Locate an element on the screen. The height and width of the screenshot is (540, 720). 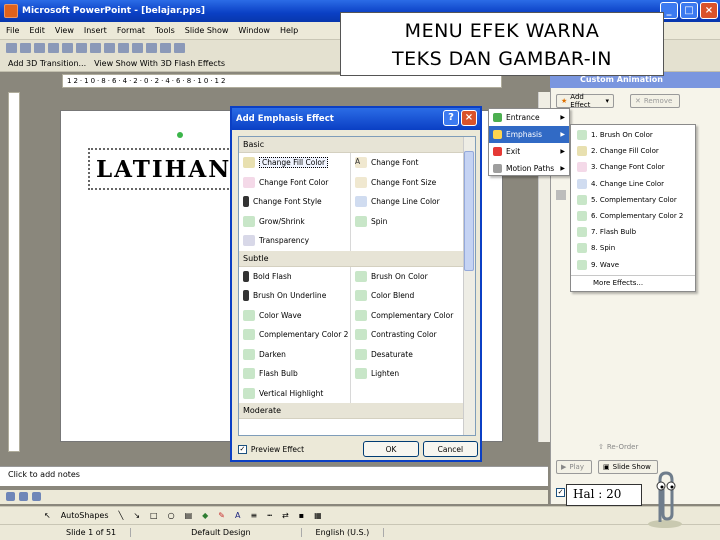
entrance-icon is located at coordinates (497, 117).